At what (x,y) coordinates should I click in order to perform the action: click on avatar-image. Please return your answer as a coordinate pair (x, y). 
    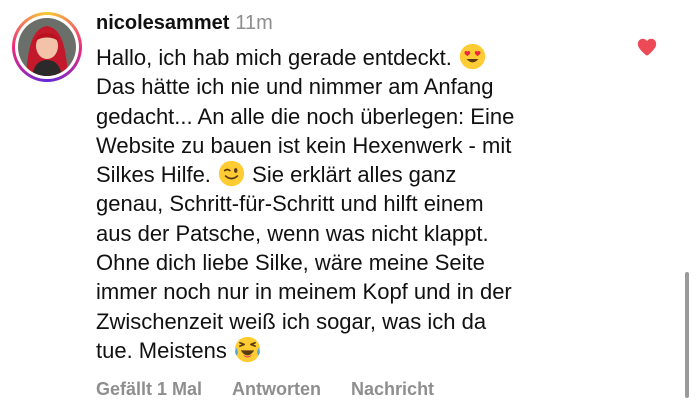
    Looking at the image, I should click on (47, 47).